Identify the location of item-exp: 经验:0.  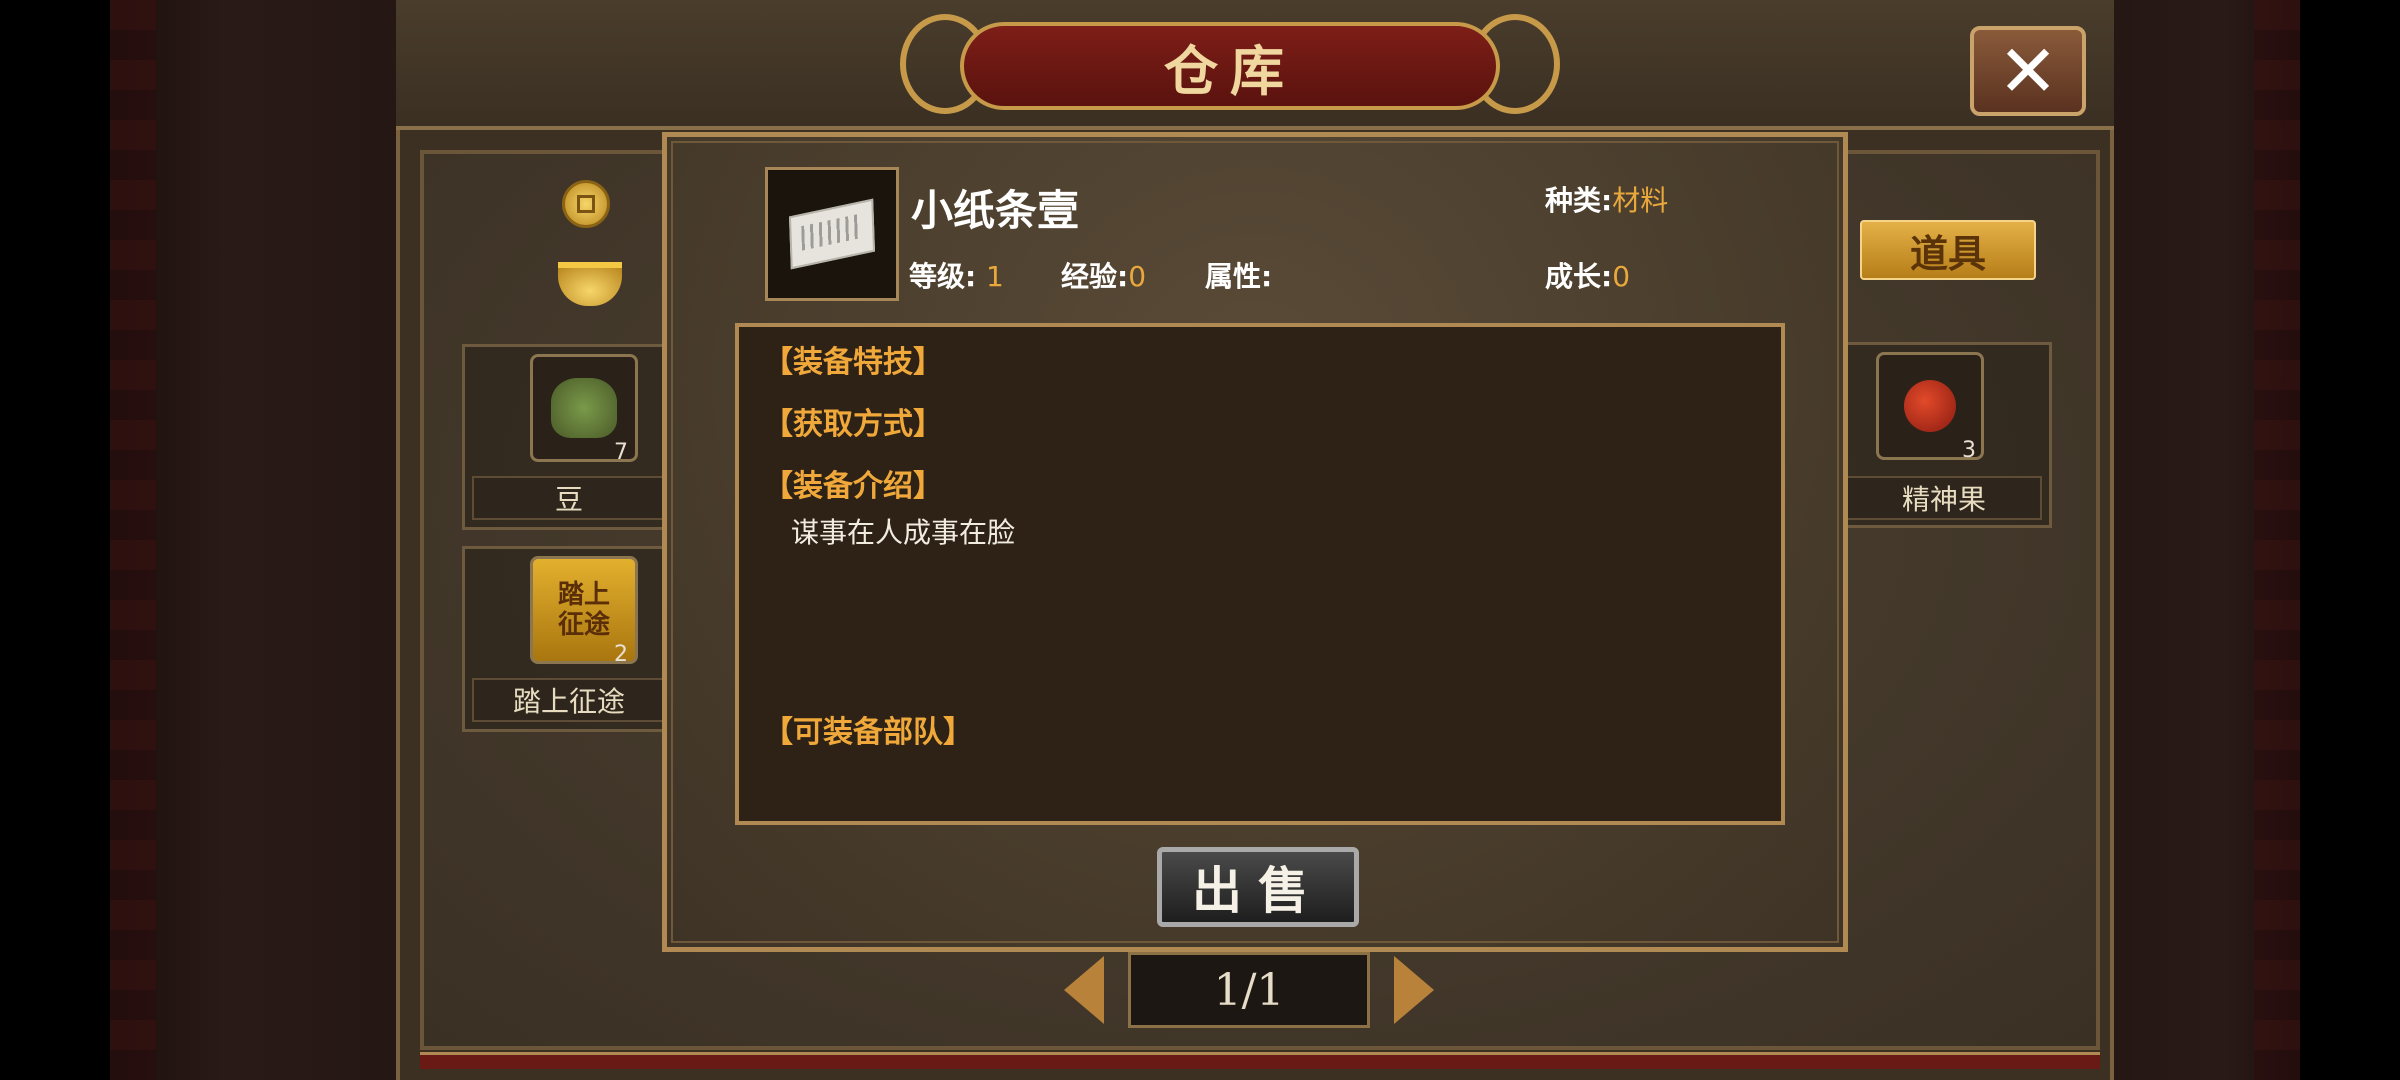
(1103, 275).